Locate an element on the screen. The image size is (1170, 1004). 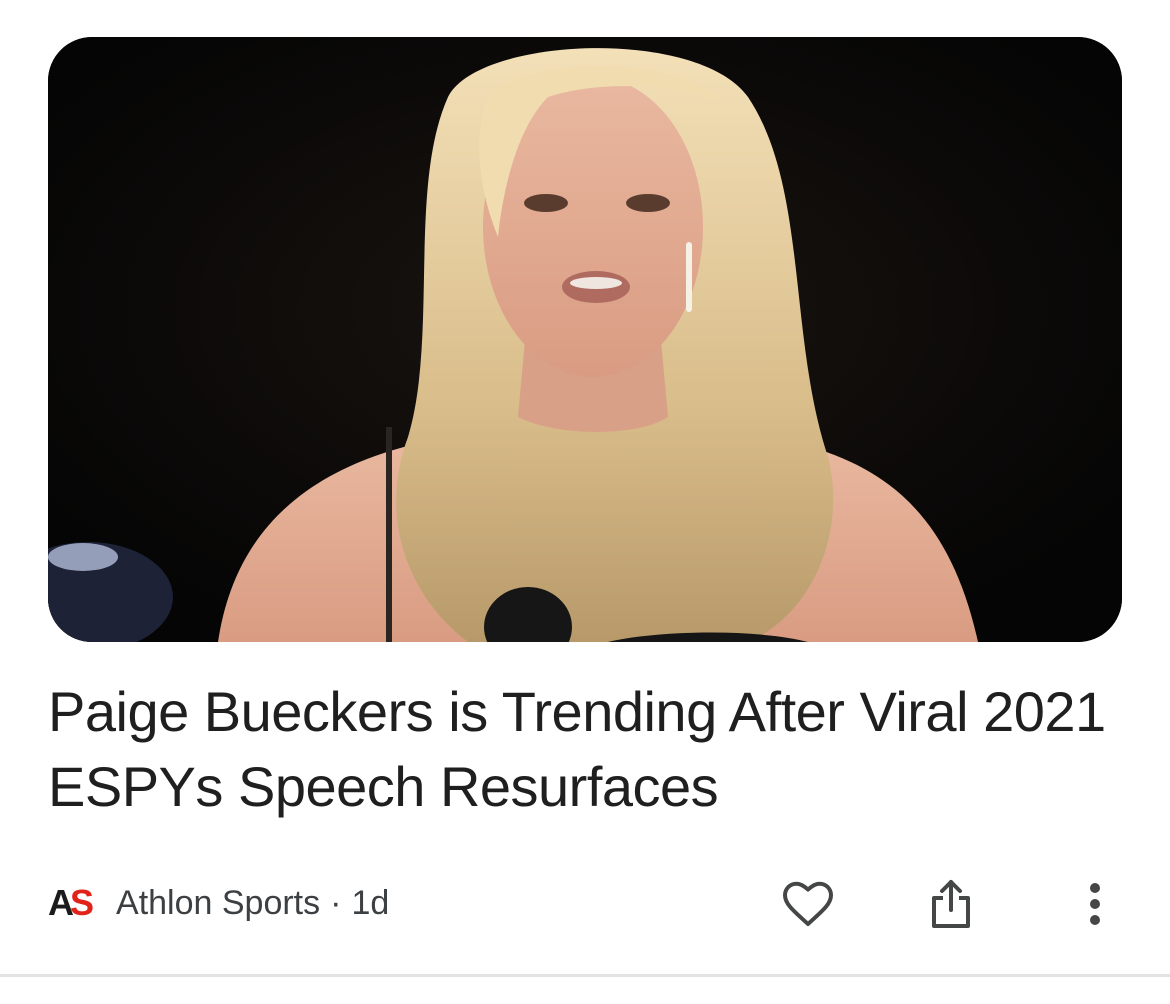
logo-letter-a: A is located at coordinates (61, 902).